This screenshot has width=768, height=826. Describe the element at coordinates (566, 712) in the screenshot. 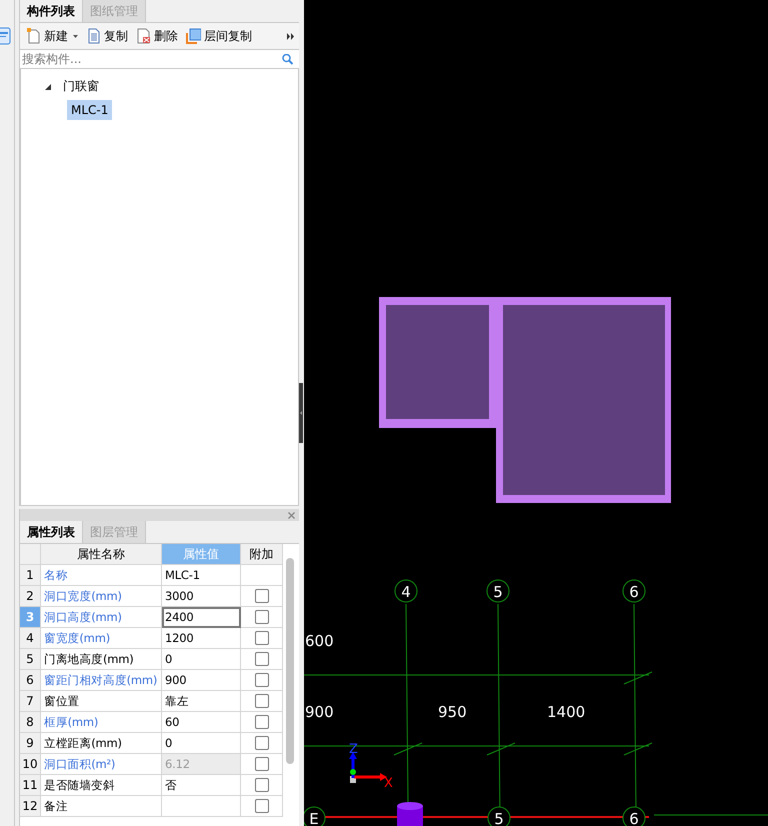

I see `dimension-label: 1400` at that location.